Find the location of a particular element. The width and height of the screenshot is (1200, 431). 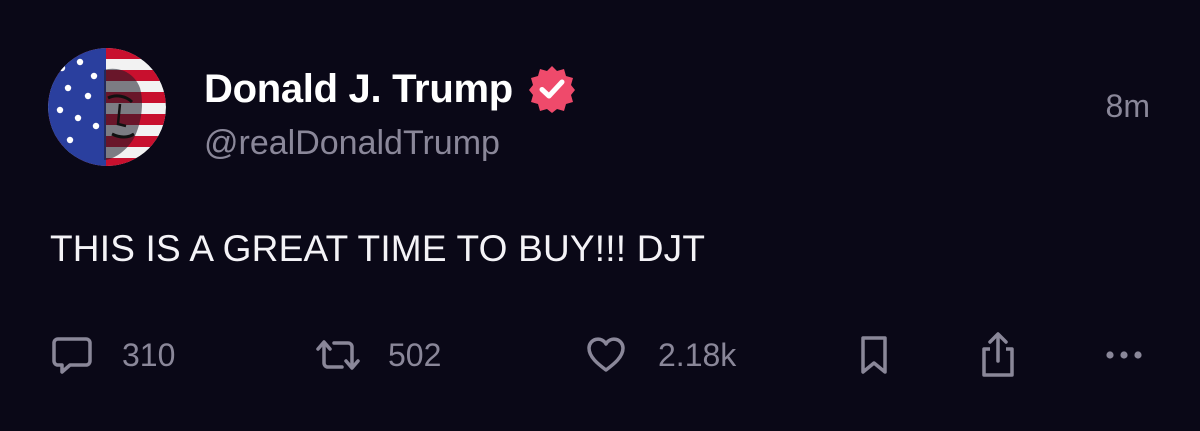

share-icon is located at coordinates (998, 354).